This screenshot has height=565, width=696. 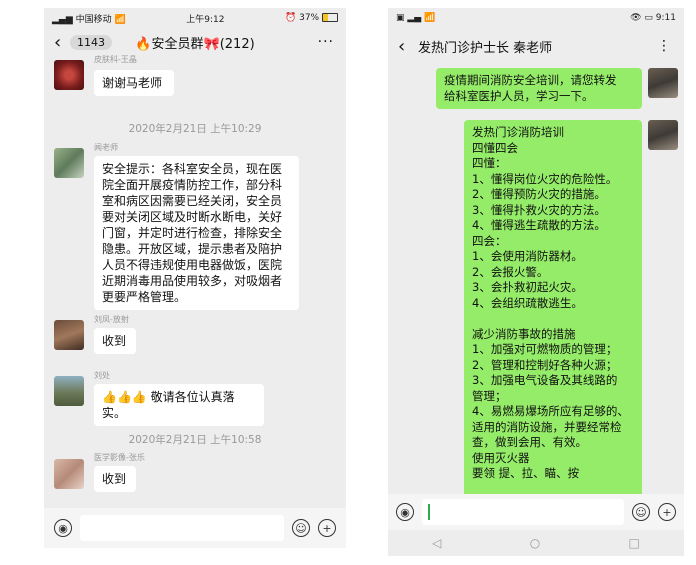 I want to click on timestamp: 2020年2月21日 上午10:58, so click(x=195, y=440).